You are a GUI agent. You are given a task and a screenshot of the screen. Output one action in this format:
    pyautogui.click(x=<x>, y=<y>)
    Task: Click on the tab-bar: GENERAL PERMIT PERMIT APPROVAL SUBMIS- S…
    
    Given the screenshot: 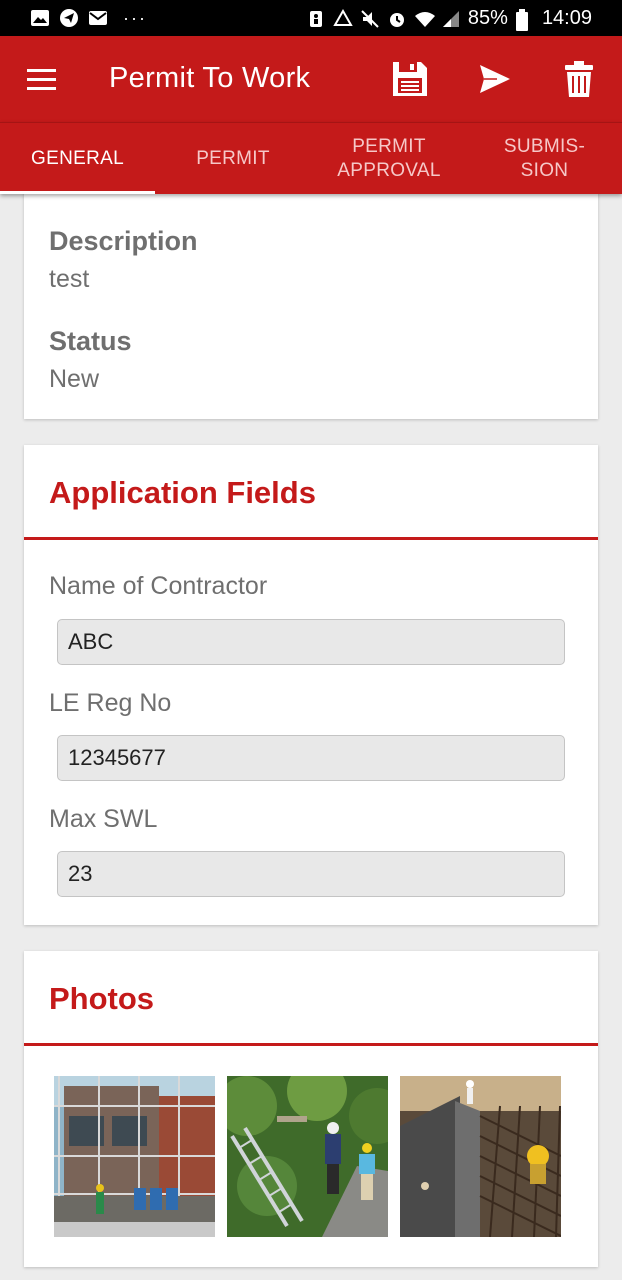 What is the action you would take?
    pyautogui.click(x=311, y=158)
    